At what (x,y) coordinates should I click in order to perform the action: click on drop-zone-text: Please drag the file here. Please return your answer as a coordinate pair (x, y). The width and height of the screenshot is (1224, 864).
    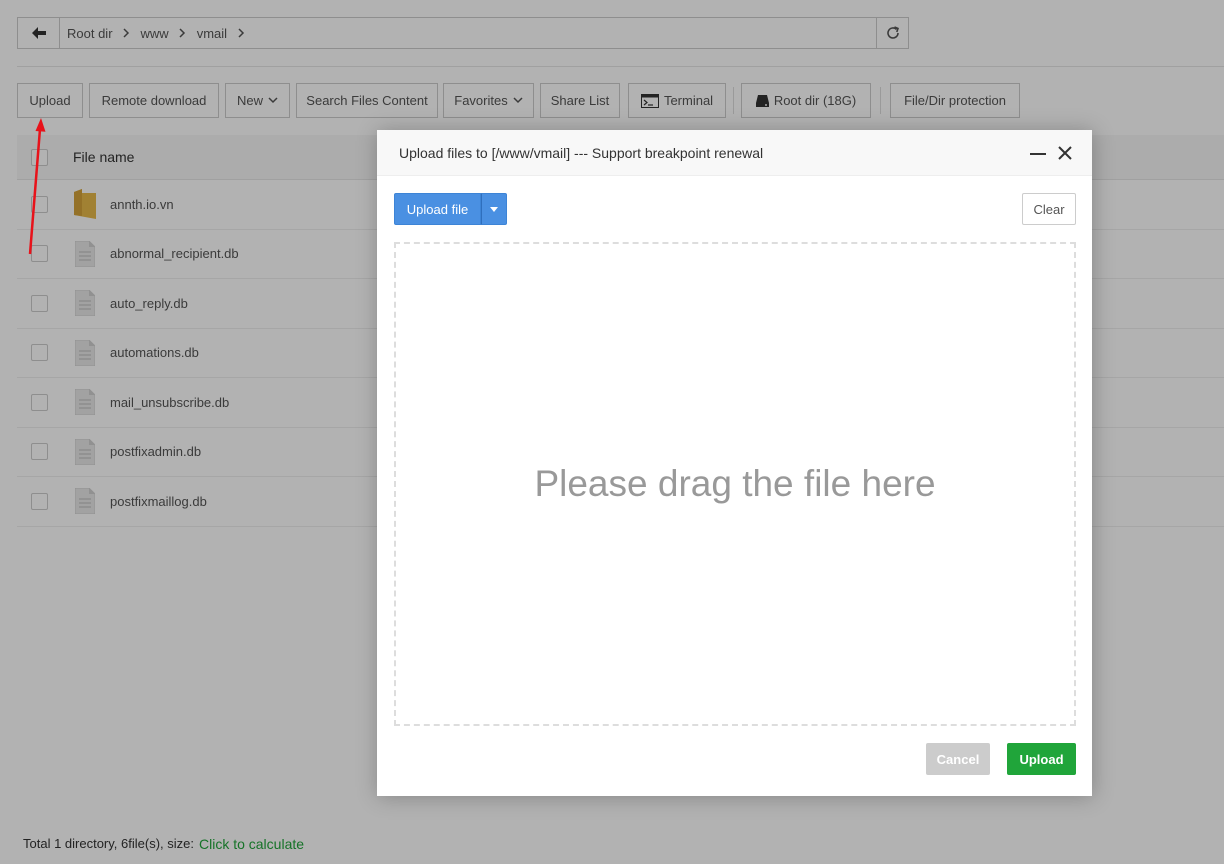
    Looking at the image, I should click on (735, 483).